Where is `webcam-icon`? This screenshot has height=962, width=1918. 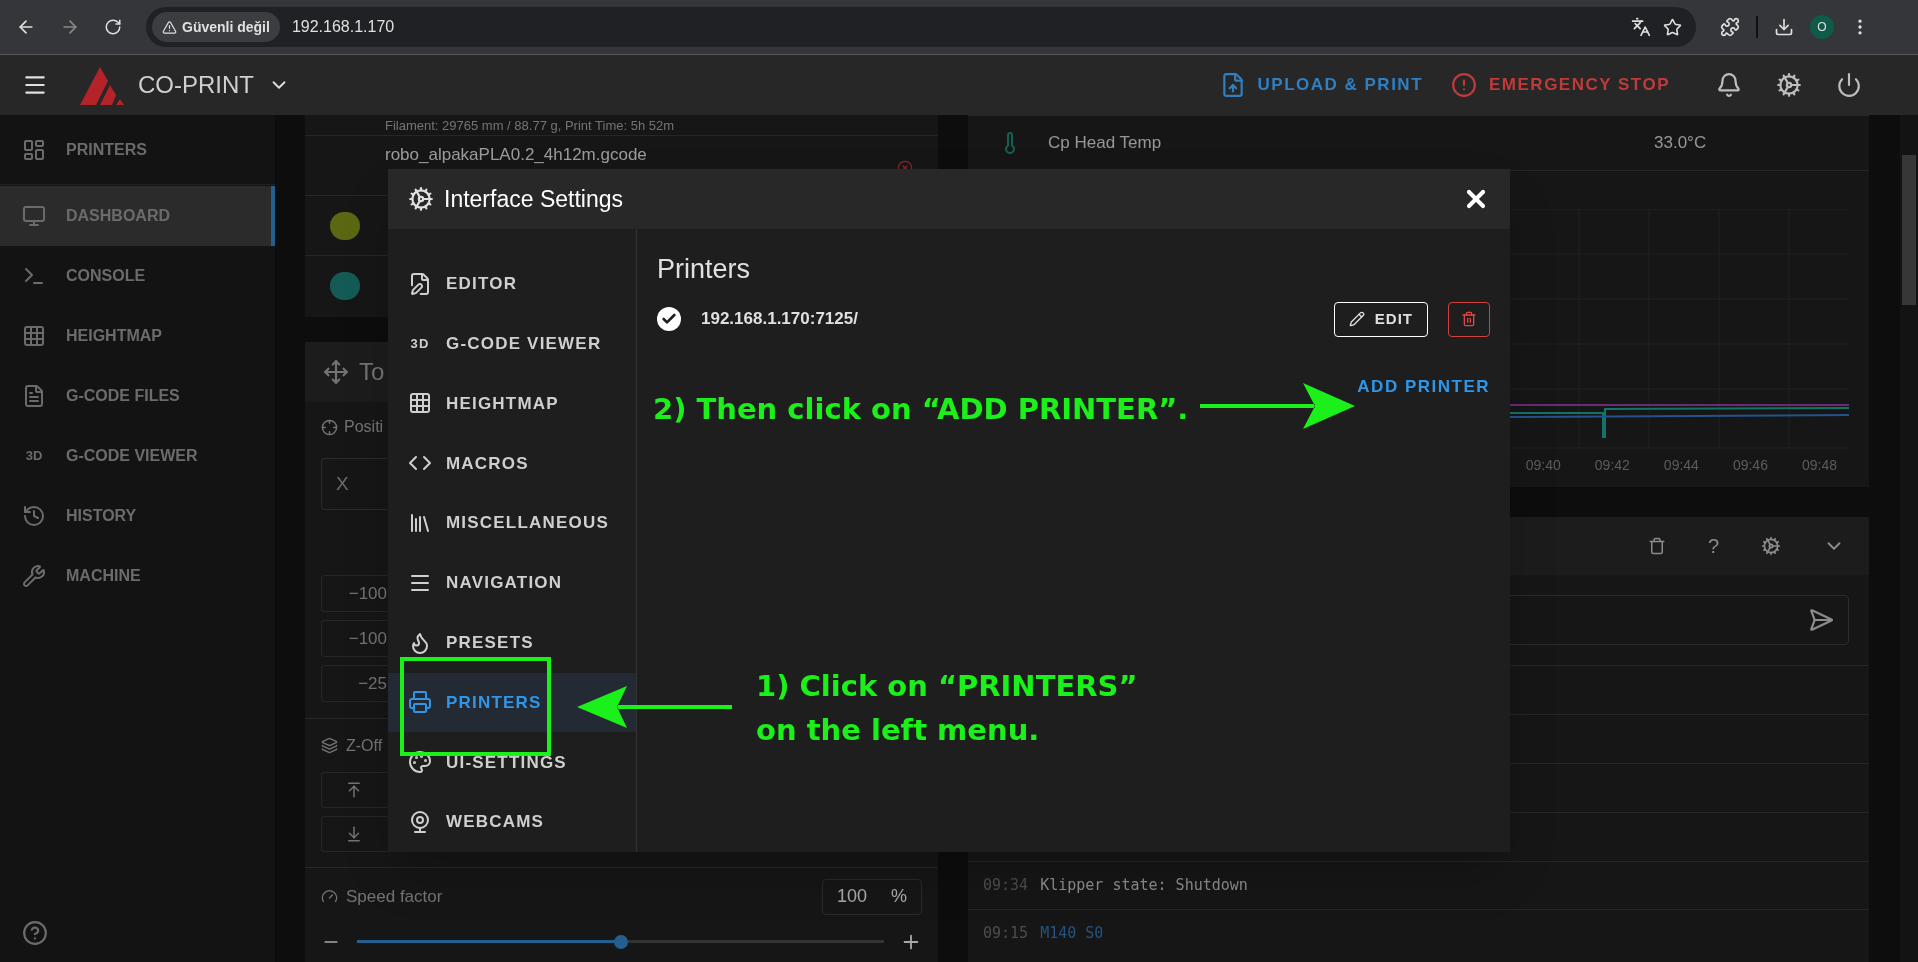
webcam-icon is located at coordinates (420, 822).